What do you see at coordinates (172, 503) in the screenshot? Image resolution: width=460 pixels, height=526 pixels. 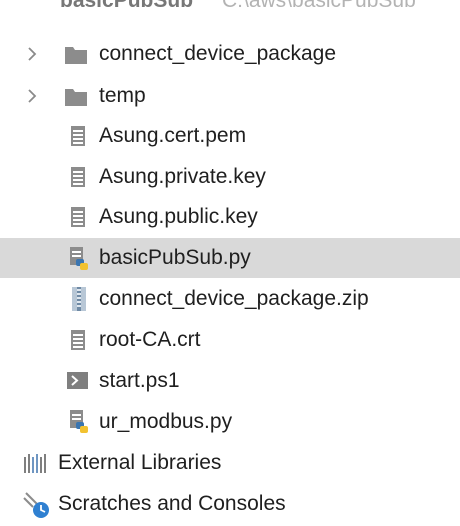 I see `tree-item-label: Scratches and Consoles` at bounding box center [172, 503].